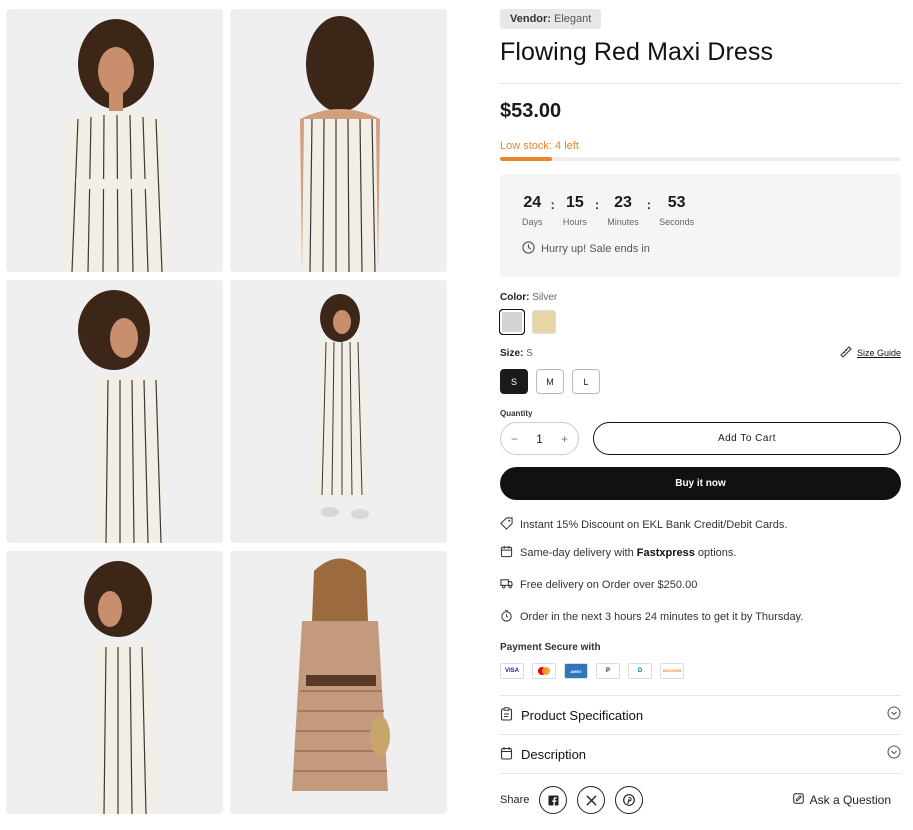  I want to click on model-full-body-image, so click(338, 411).